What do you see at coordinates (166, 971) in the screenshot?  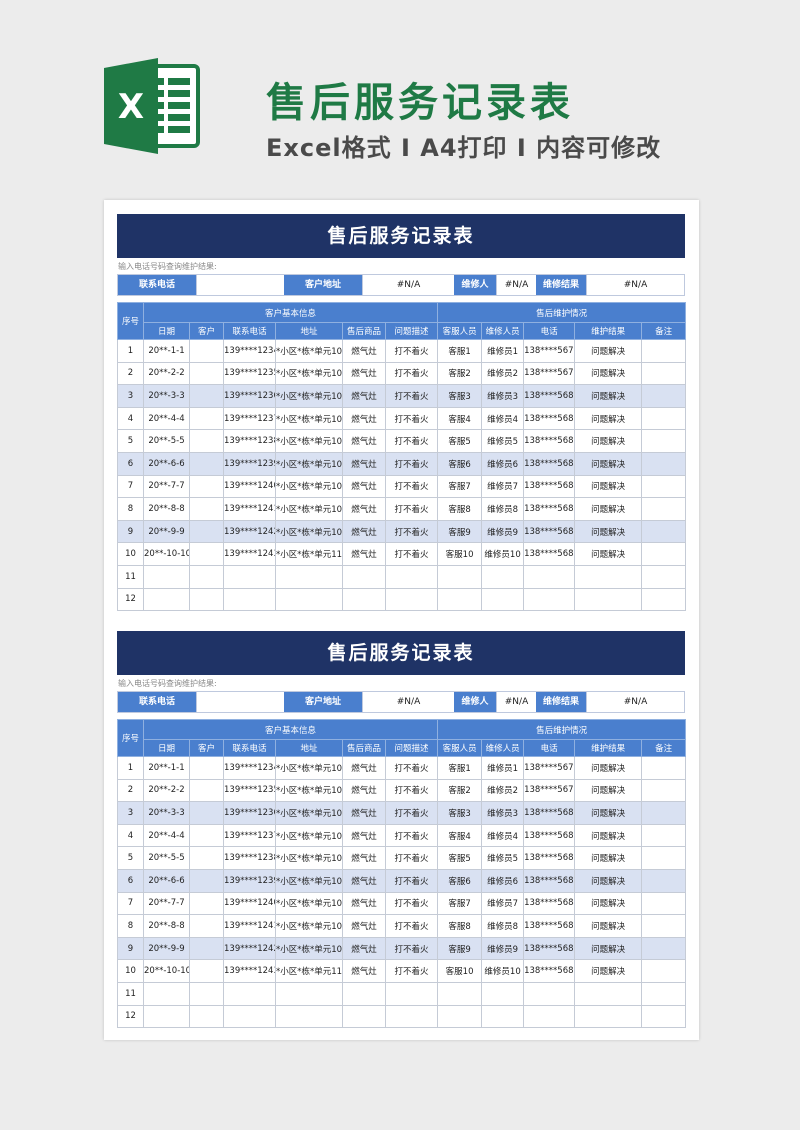 I see `table-cell: 20**-10-10` at bounding box center [166, 971].